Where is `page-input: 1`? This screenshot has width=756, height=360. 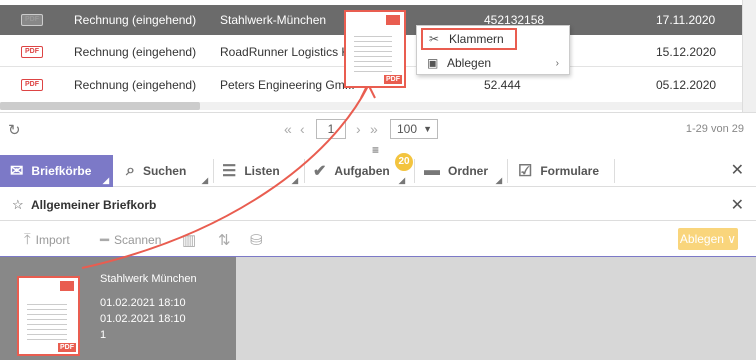 page-input: 1 is located at coordinates (331, 129).